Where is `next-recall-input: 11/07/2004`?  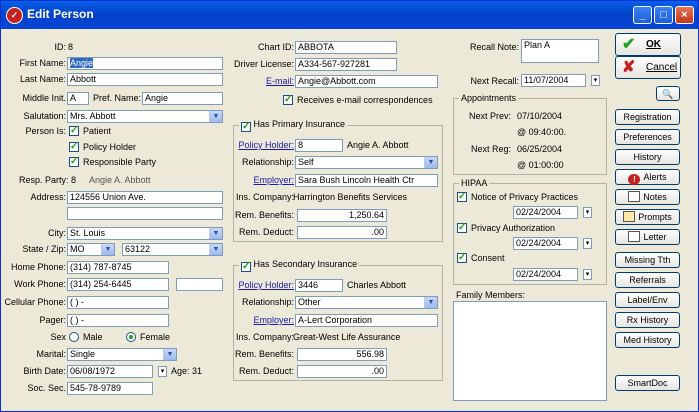 next-recall-input: 11/07/2004 is located at coordinates (553, 80).